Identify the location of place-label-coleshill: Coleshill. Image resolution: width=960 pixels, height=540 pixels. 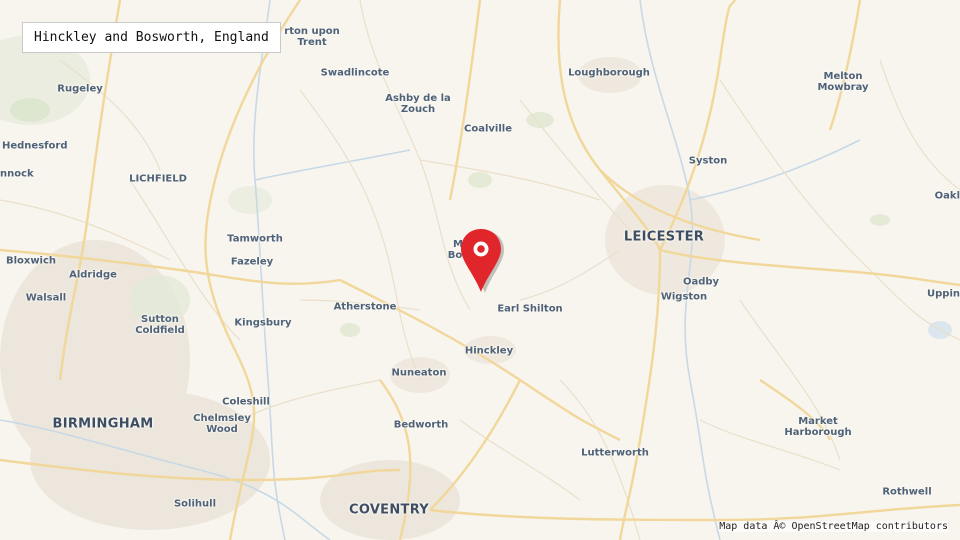
(246, 402).